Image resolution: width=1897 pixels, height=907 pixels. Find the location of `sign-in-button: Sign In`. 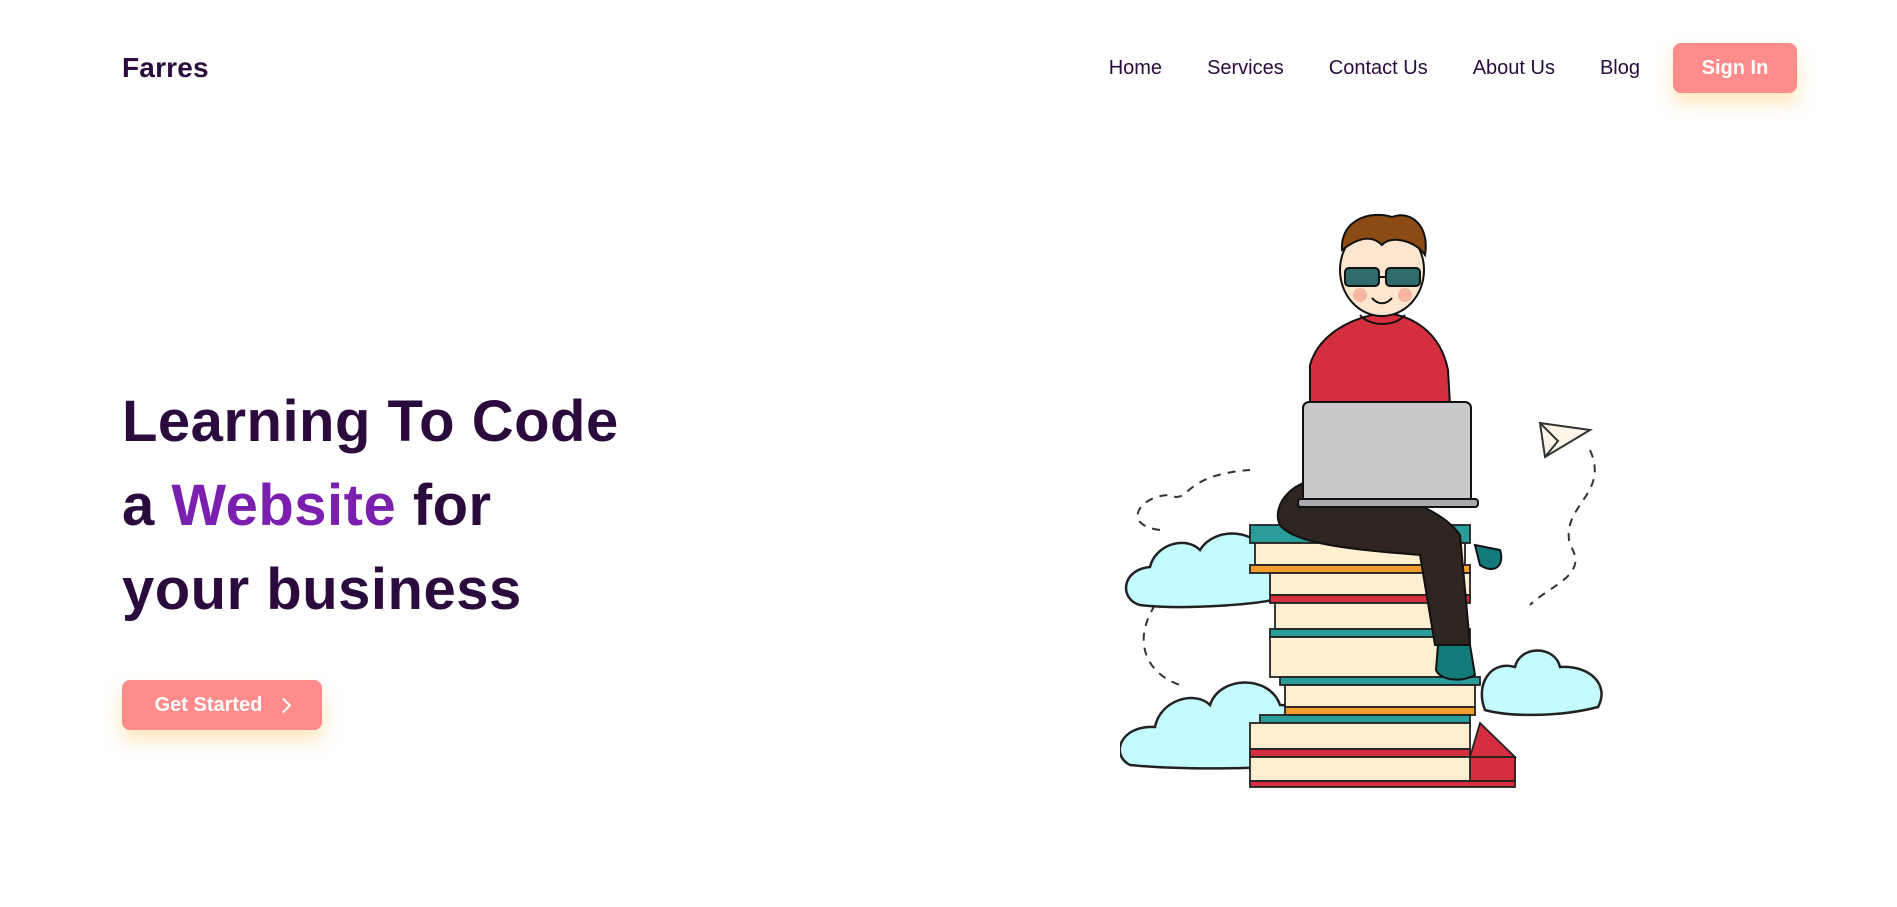

sign-in-button: Sign In is located at coordinates (1735, 68).